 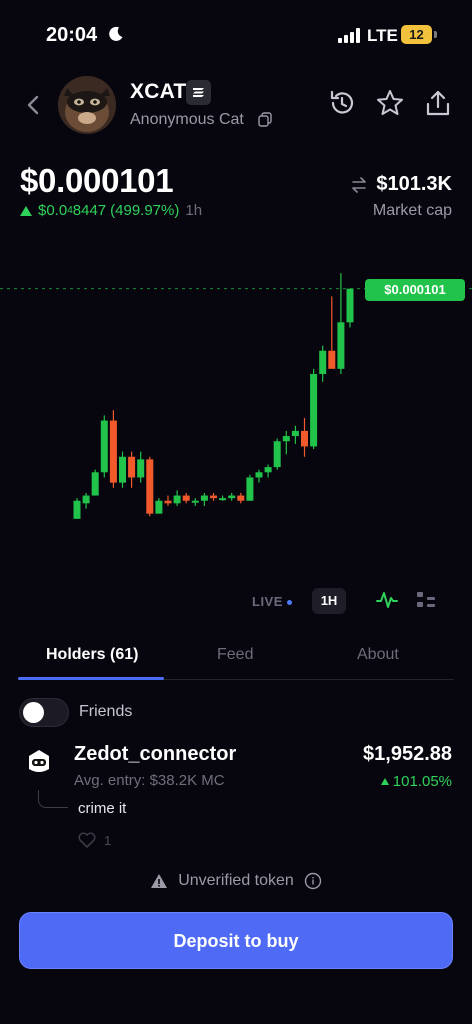 What do you see at coordinates (92, 655) in the screenshot?
I see `tab-holders: Holders (61)` at bounding box center [92, 655].